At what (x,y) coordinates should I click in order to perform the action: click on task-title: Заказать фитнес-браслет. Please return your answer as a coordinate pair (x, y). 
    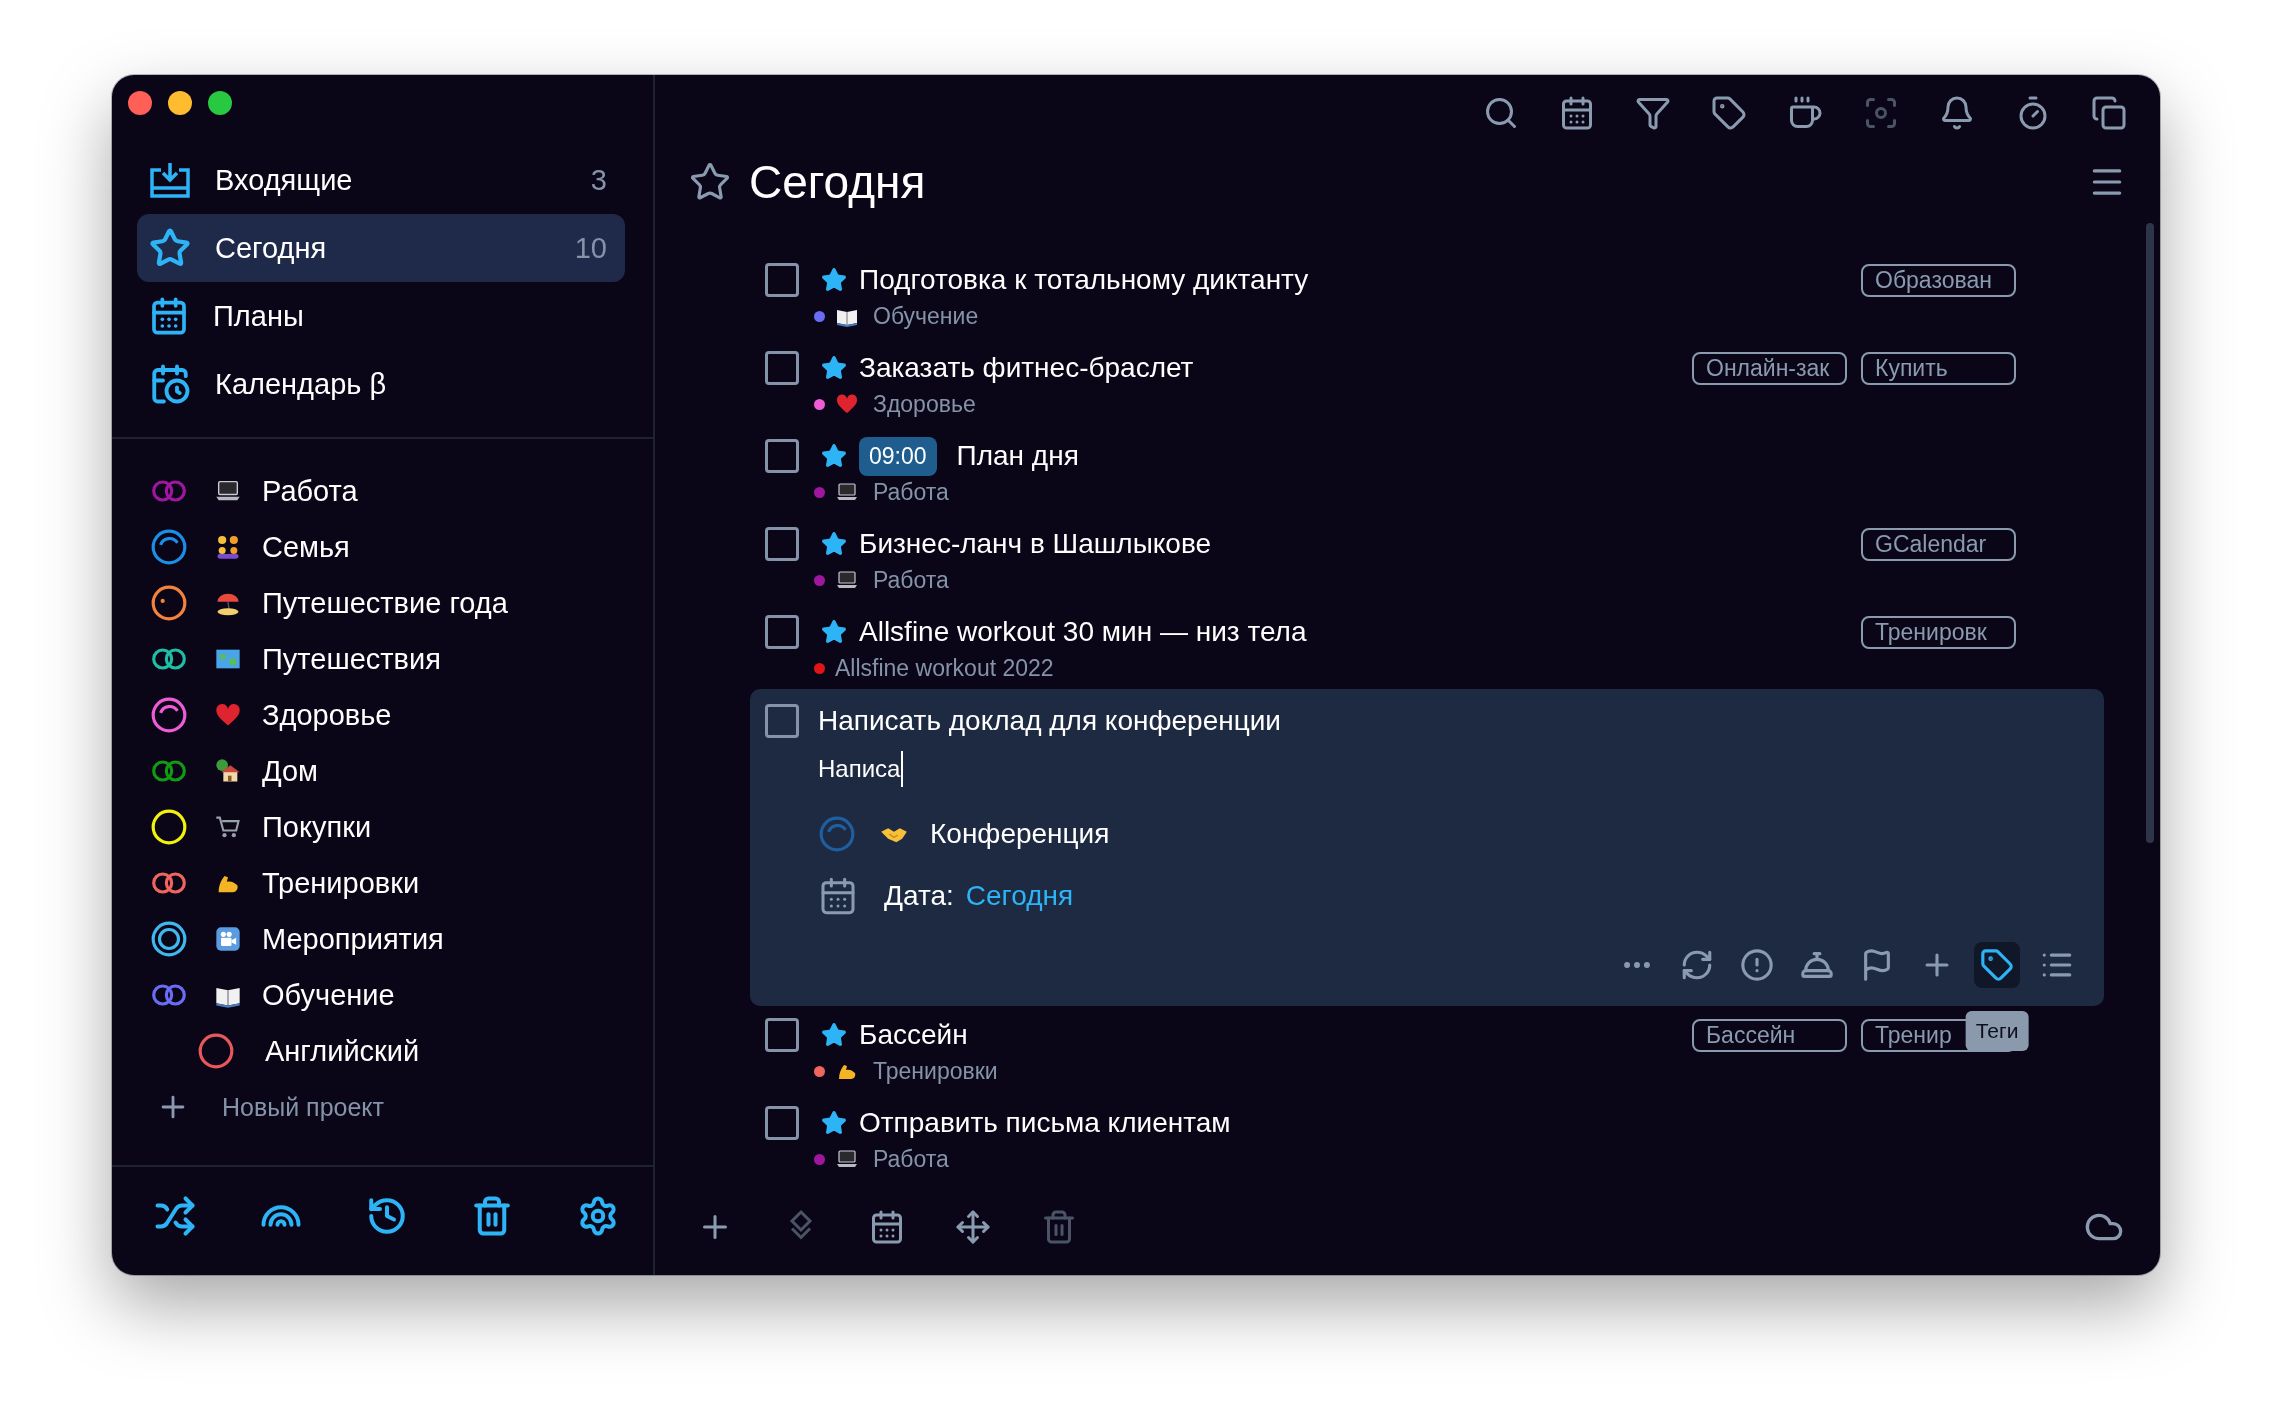
    Looking at the image, I should click on (1026, 368).